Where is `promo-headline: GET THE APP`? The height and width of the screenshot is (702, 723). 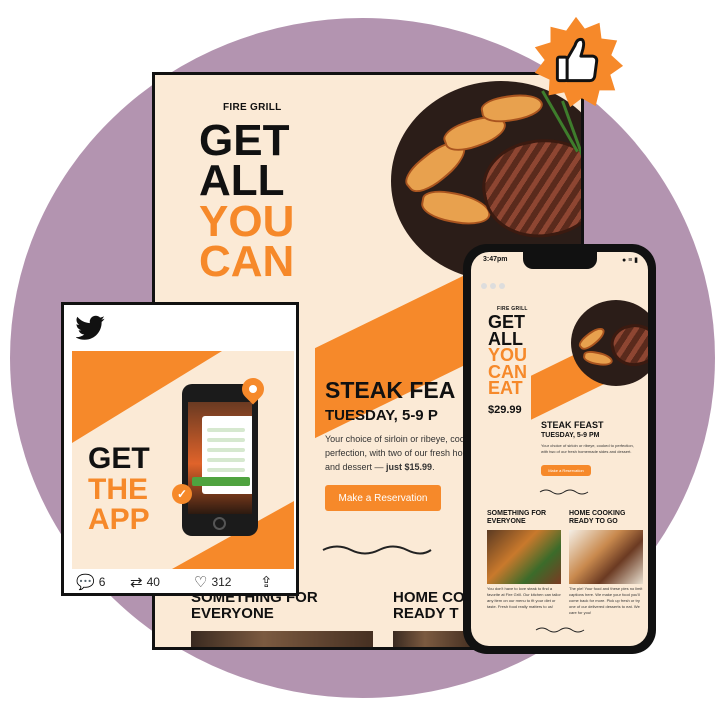
promo-headline: GET THE APP is located at coordinates (119, 489).